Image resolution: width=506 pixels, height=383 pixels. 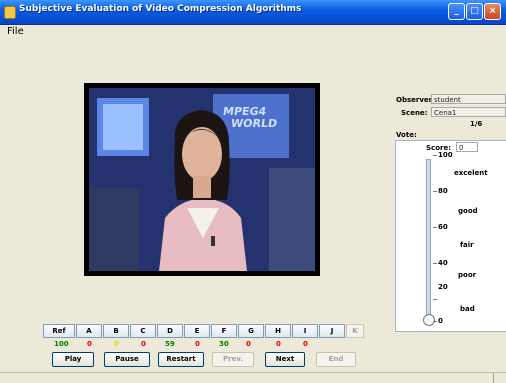 What do you see at coordinates (89, 331) in the screenshot?
I see `sequence-button-a: A` at bounding box center [89, 331].